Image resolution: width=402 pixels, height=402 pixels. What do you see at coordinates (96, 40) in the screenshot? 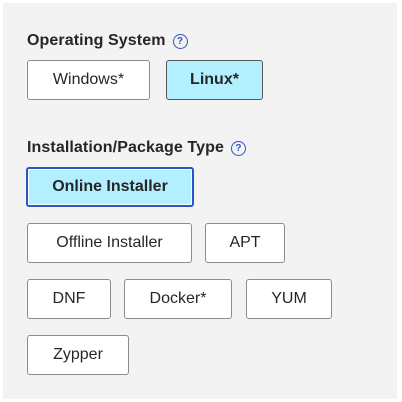
I see `os-section-label: Operating System` at bounding box center [96, 40].